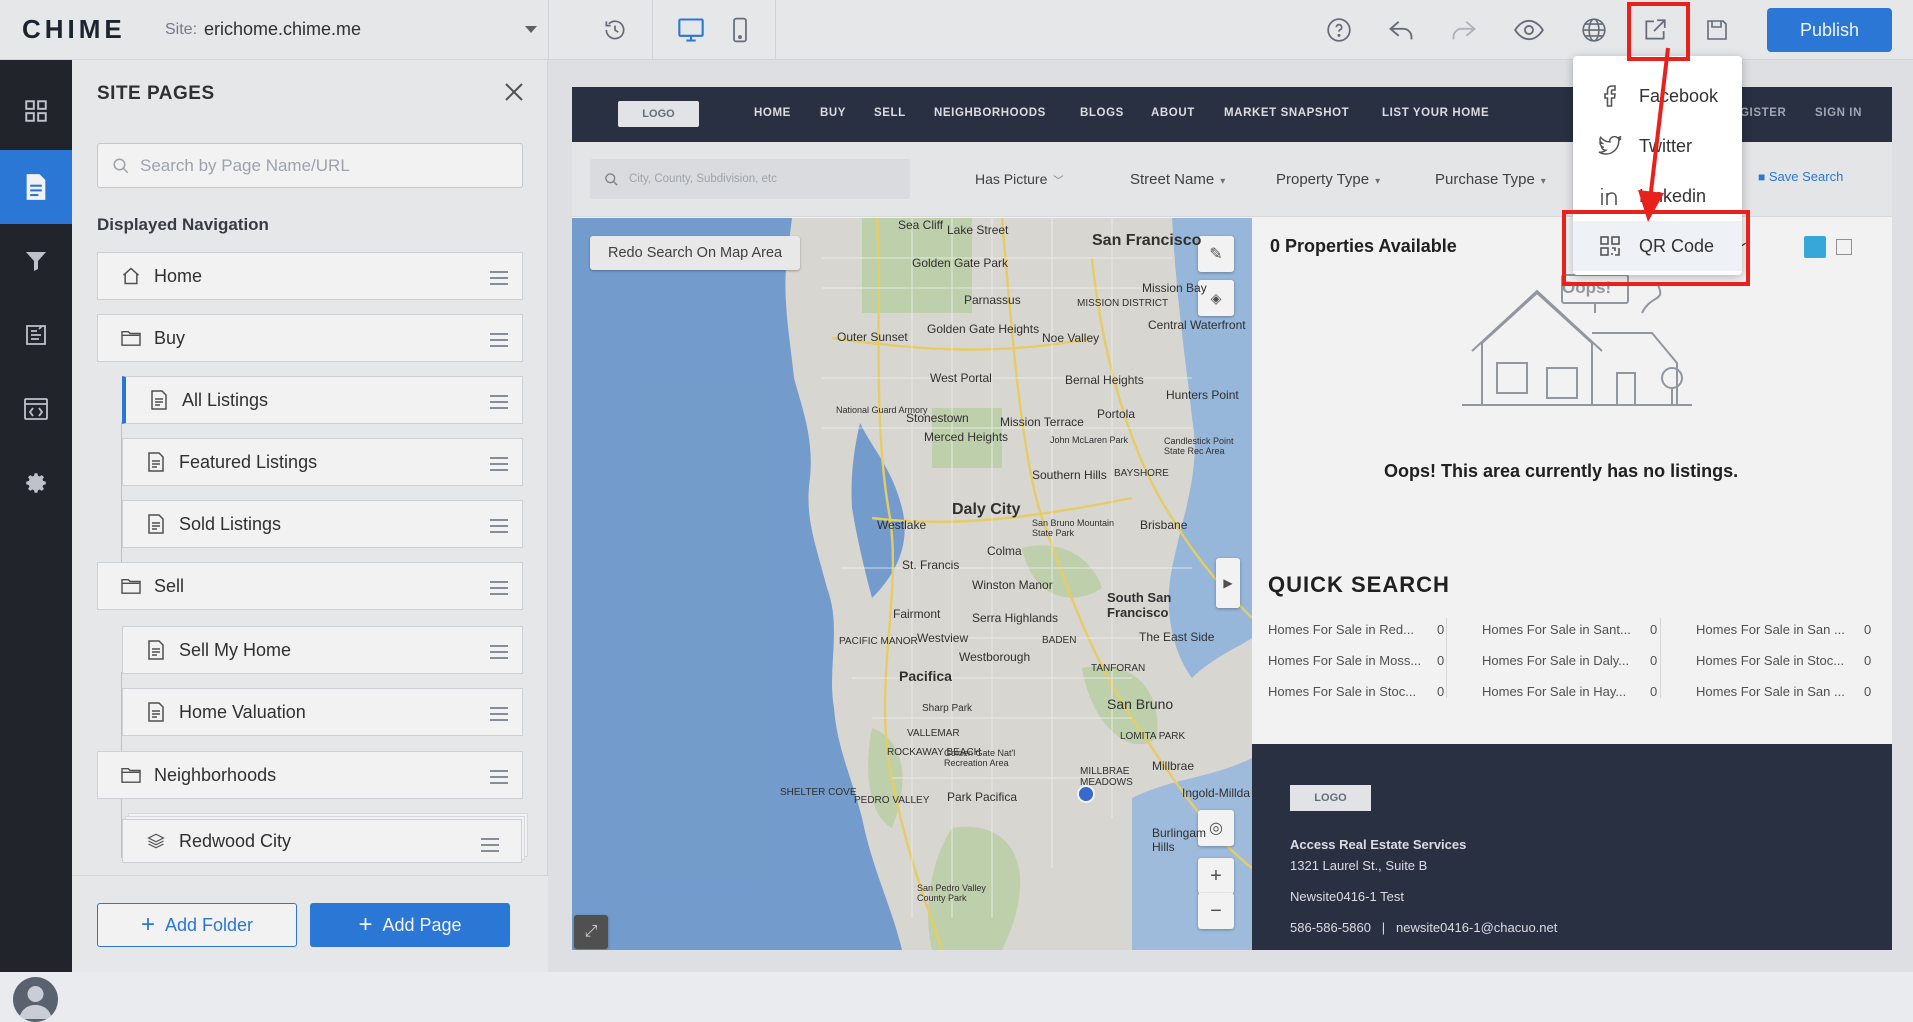 The image size is (1913, 1022). I want to click on preview-nav-link: NEIGHBORHOODS, so click(990, 113).